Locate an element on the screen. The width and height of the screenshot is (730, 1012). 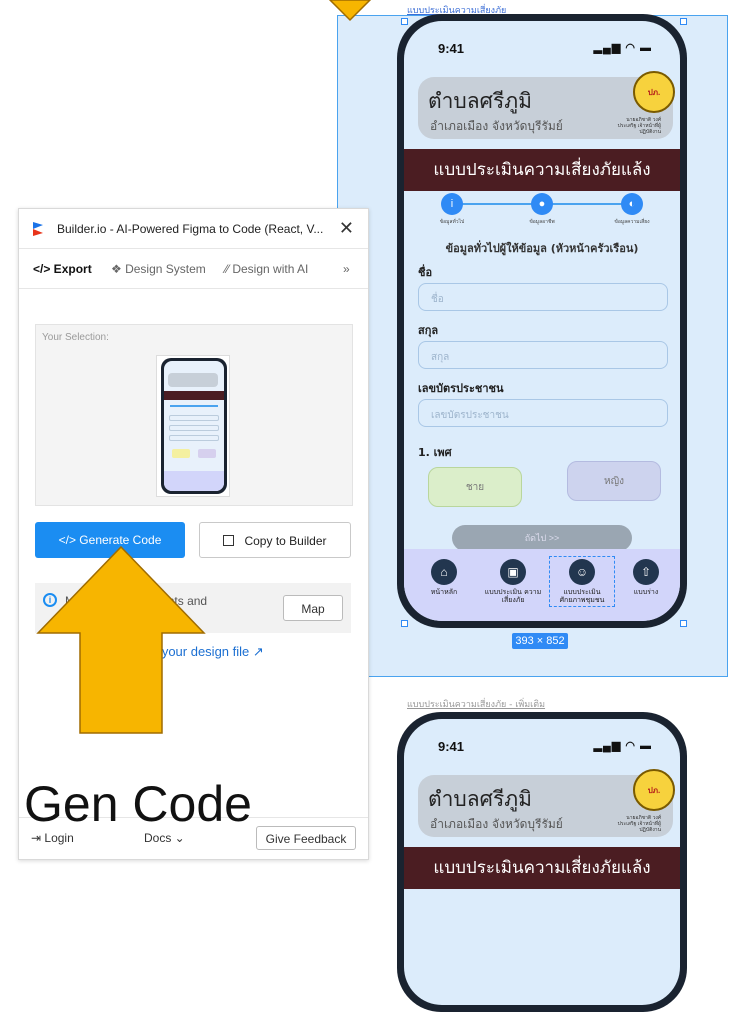
tab-community-assessment: ☺ แบบประเมิน ศักยภาพชุมชน is located at coordinates (582, 581).